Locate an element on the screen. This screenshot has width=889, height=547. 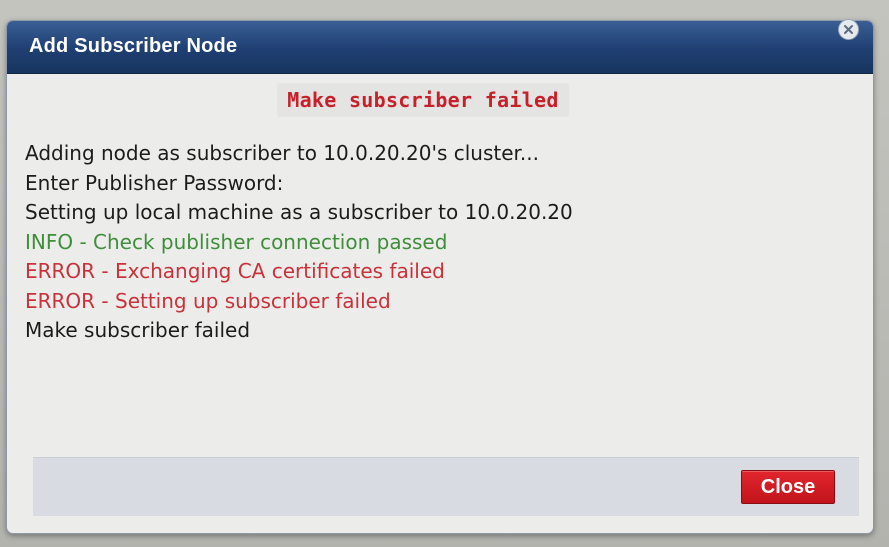
dialog-titlebar: Add Subscriber Node is located at coordinates (440, 47).